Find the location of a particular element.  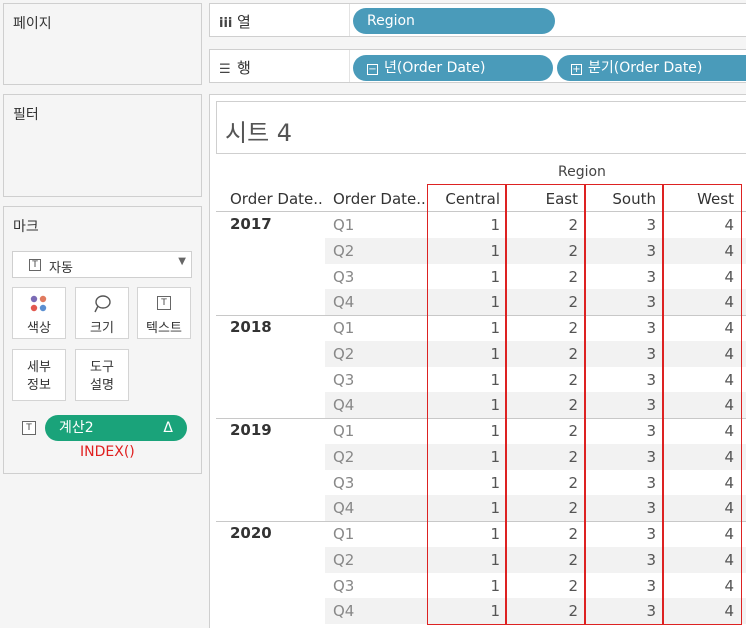

region-column-pill: Region is located at coordinates (454, 21).